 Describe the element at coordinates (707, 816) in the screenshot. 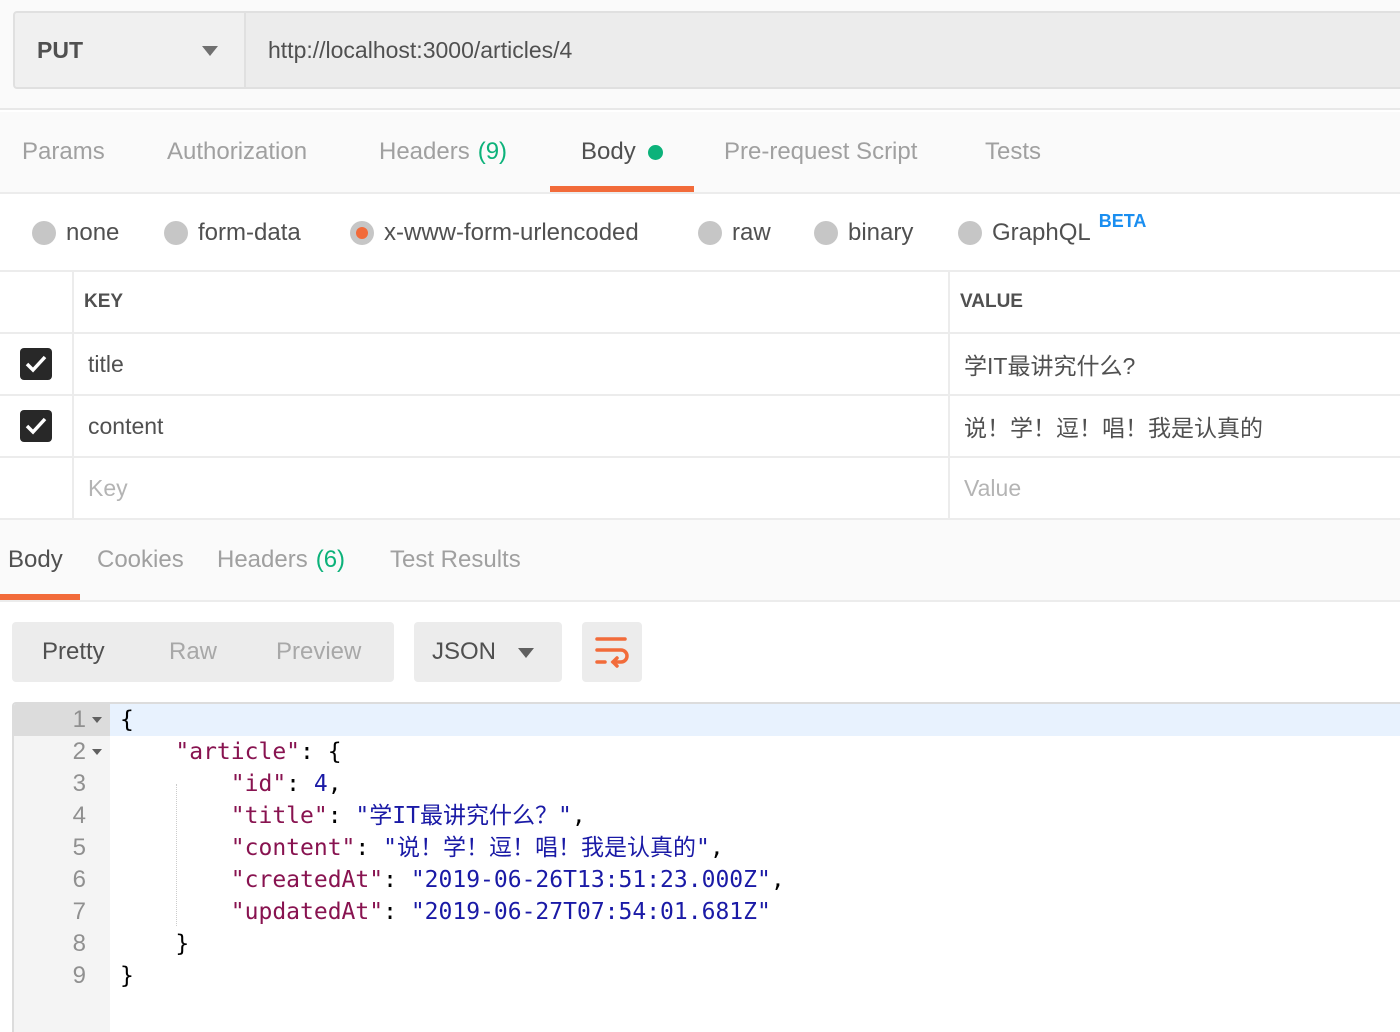

I see `code-line: 4 "title": "学IT最讲究什么？",` at that location.